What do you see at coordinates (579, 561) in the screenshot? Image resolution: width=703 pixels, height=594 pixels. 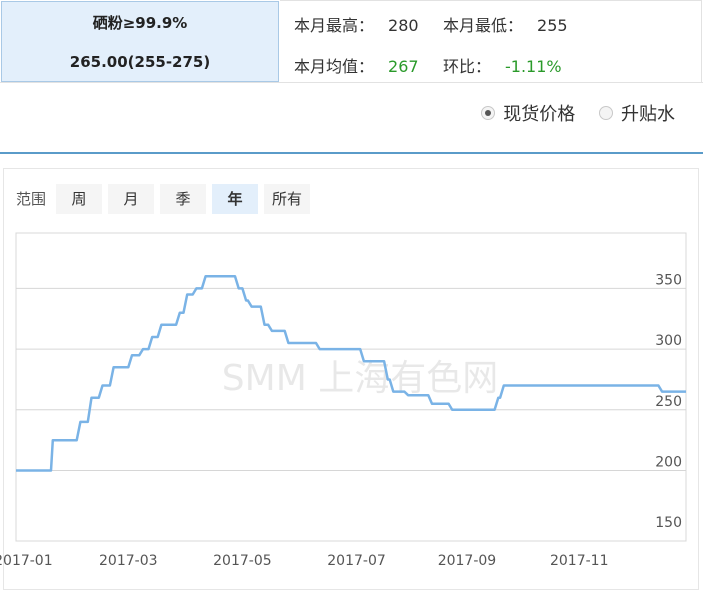 I see `x-tick-label: 2017-11` at bounding box center [579, 561].